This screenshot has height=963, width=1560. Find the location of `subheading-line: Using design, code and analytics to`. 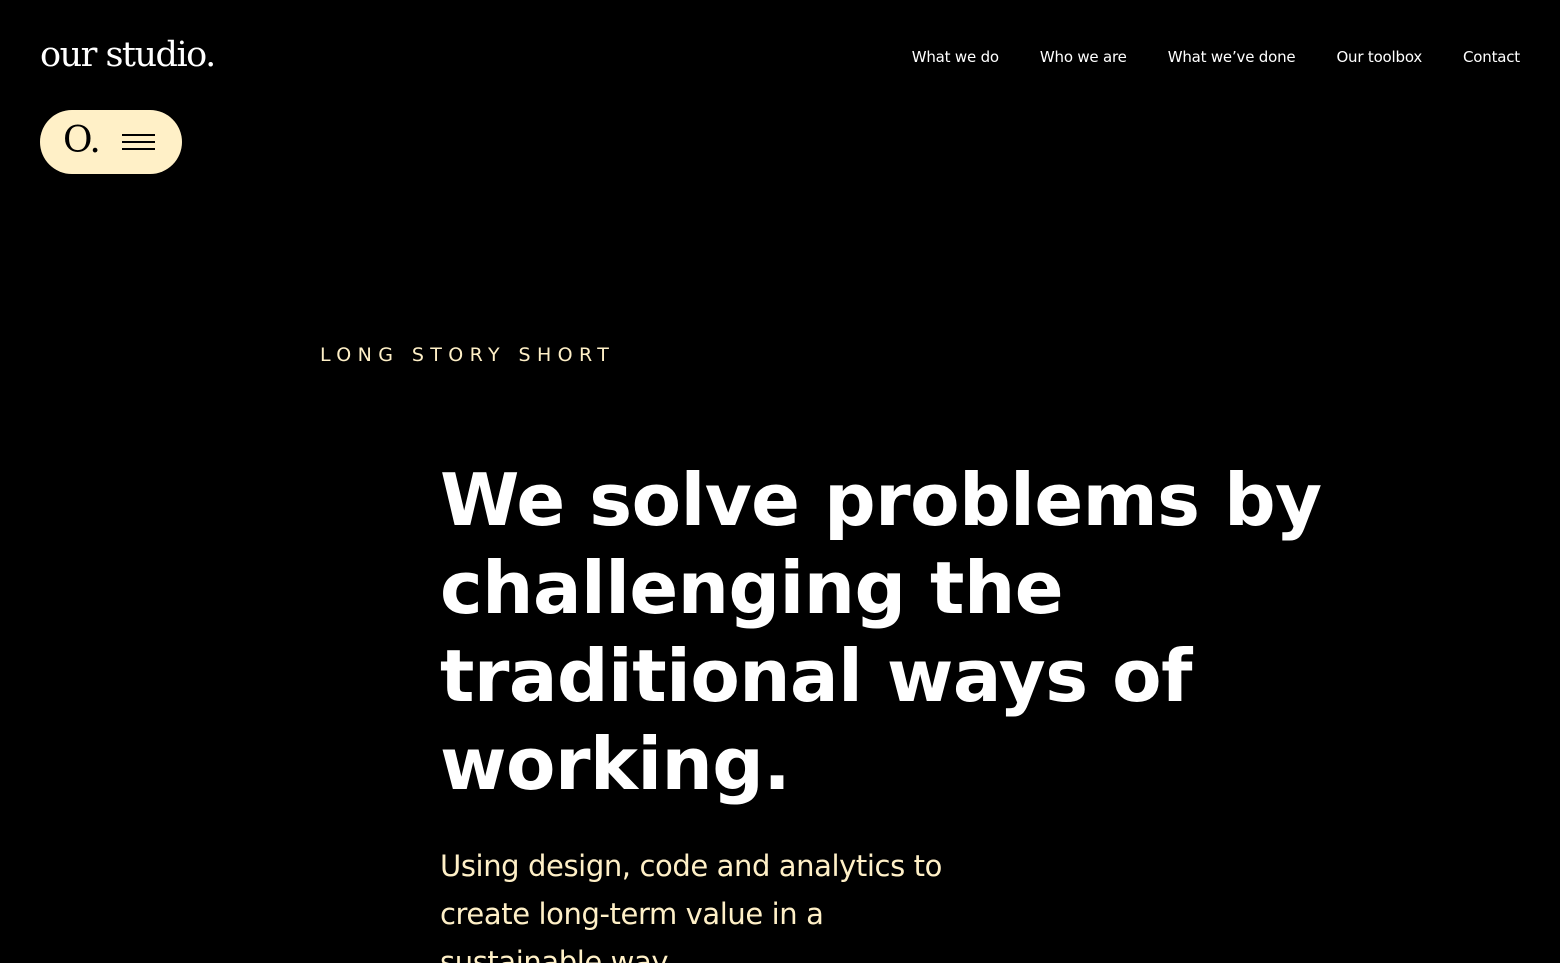

subheading-line: Using design, code and analytics to is located at coordinates (691, 866).